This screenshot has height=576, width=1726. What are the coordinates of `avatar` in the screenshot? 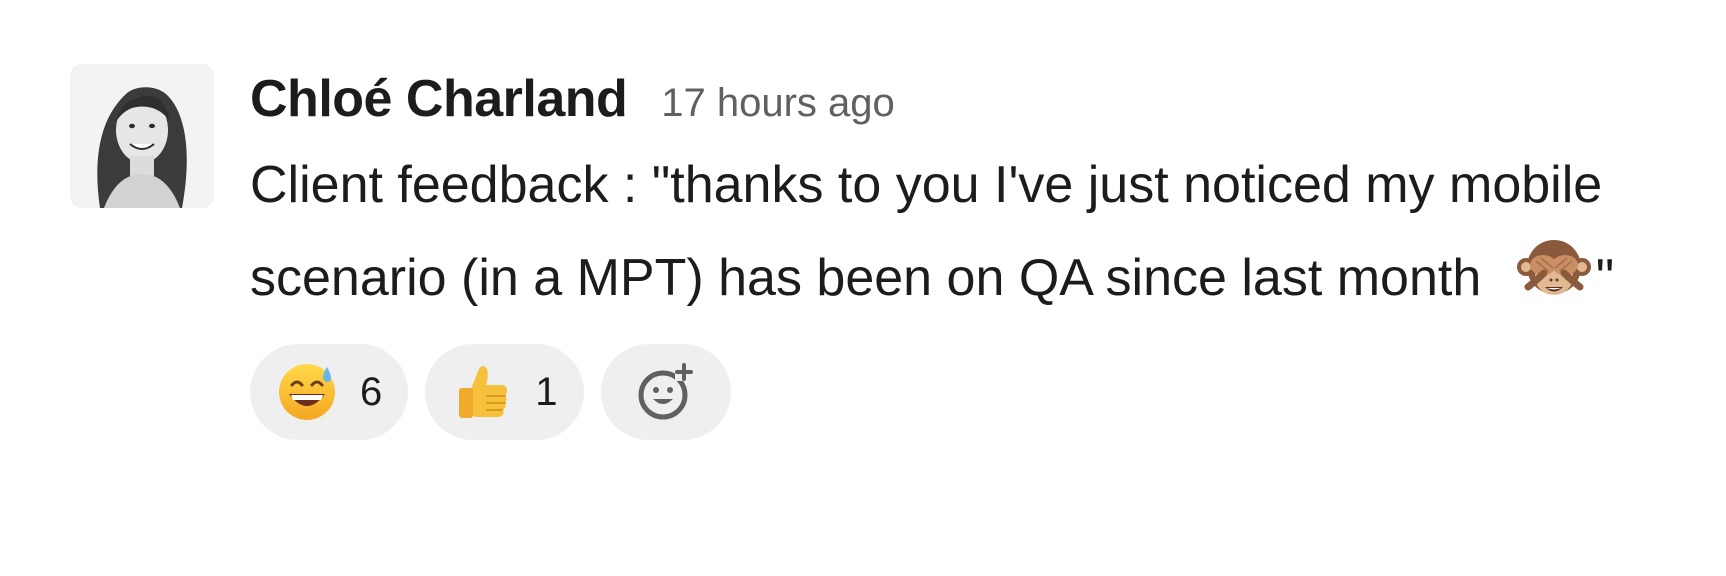 It's located at (142, 136).